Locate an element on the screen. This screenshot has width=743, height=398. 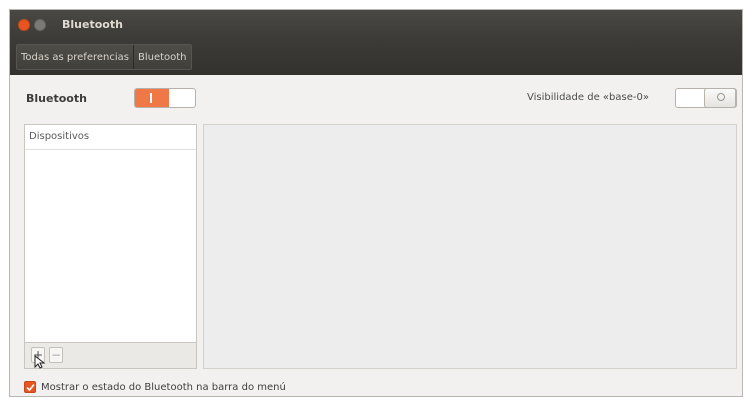
toggle-fill is located at coordinates (152, 98).